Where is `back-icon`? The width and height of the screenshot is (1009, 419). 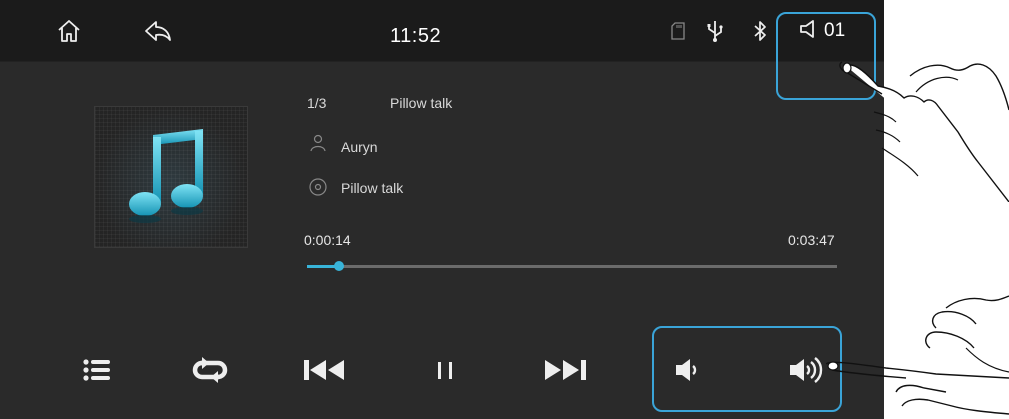 back-icon is located at coordinates (158, 31).